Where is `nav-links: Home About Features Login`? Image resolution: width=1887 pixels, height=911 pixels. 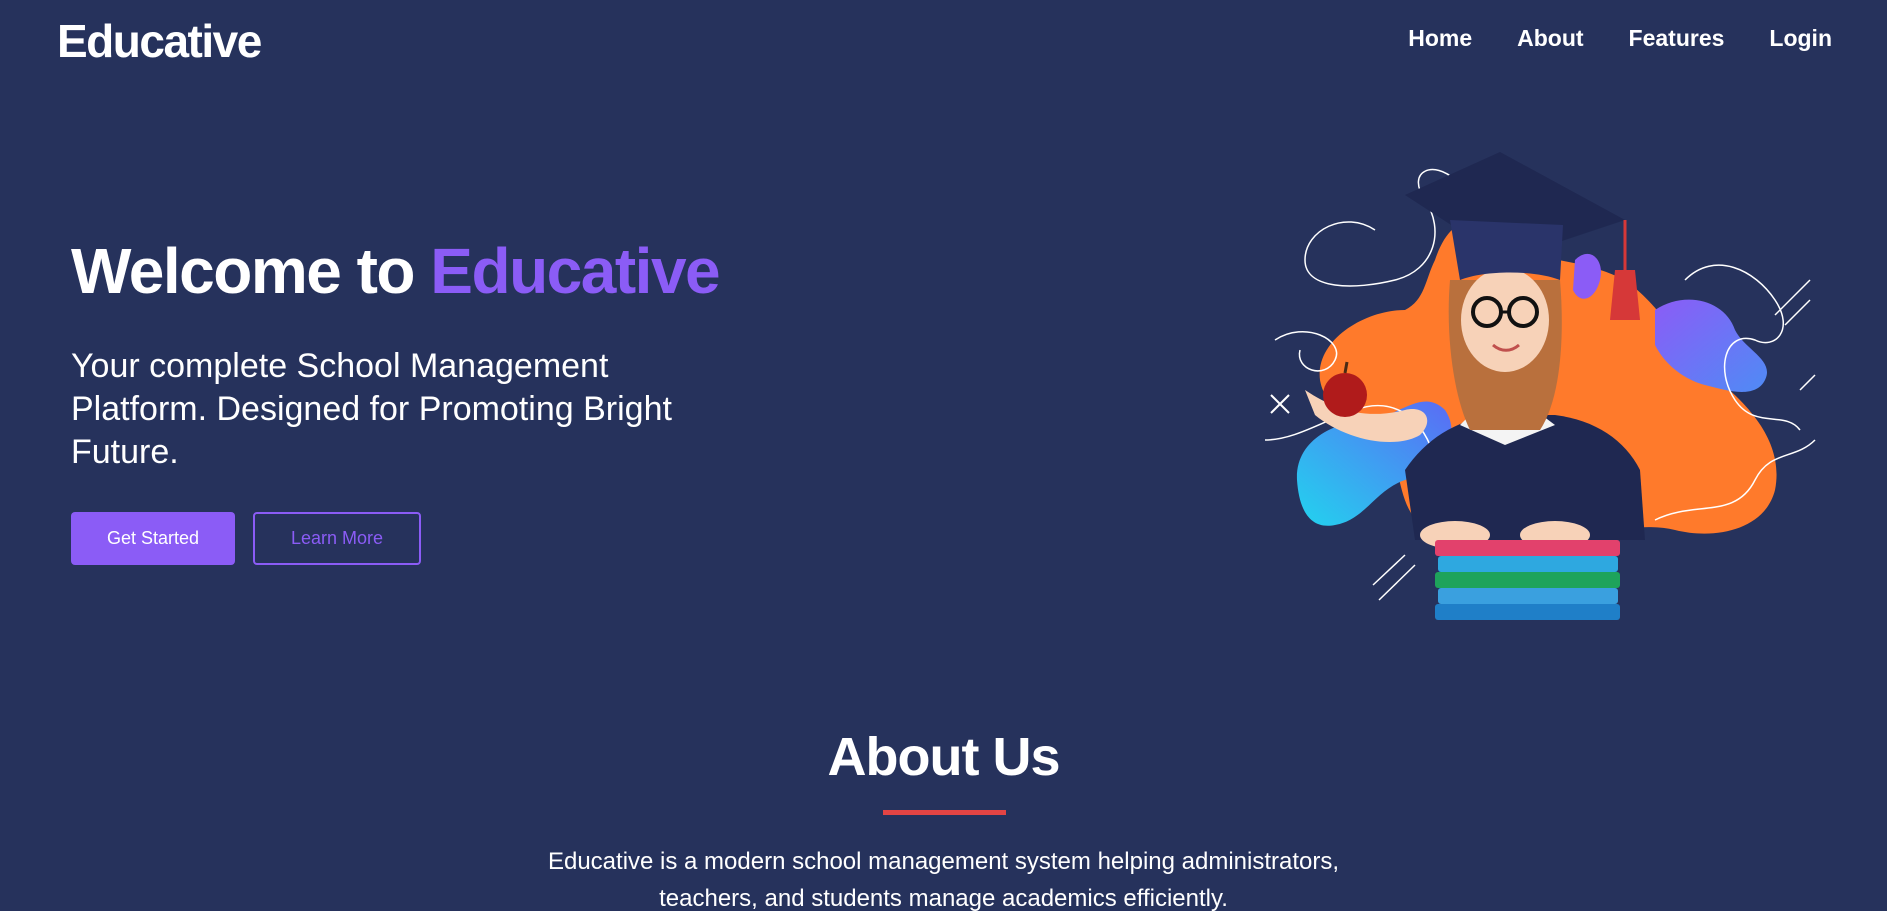 nav-links: Home About Features Login is located at coordinates (1620, 38).